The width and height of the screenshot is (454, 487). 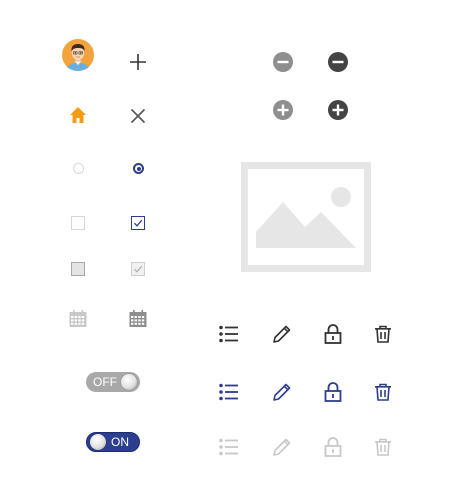 I want to click on checkbox-disabled, so click(x=78, y=269).